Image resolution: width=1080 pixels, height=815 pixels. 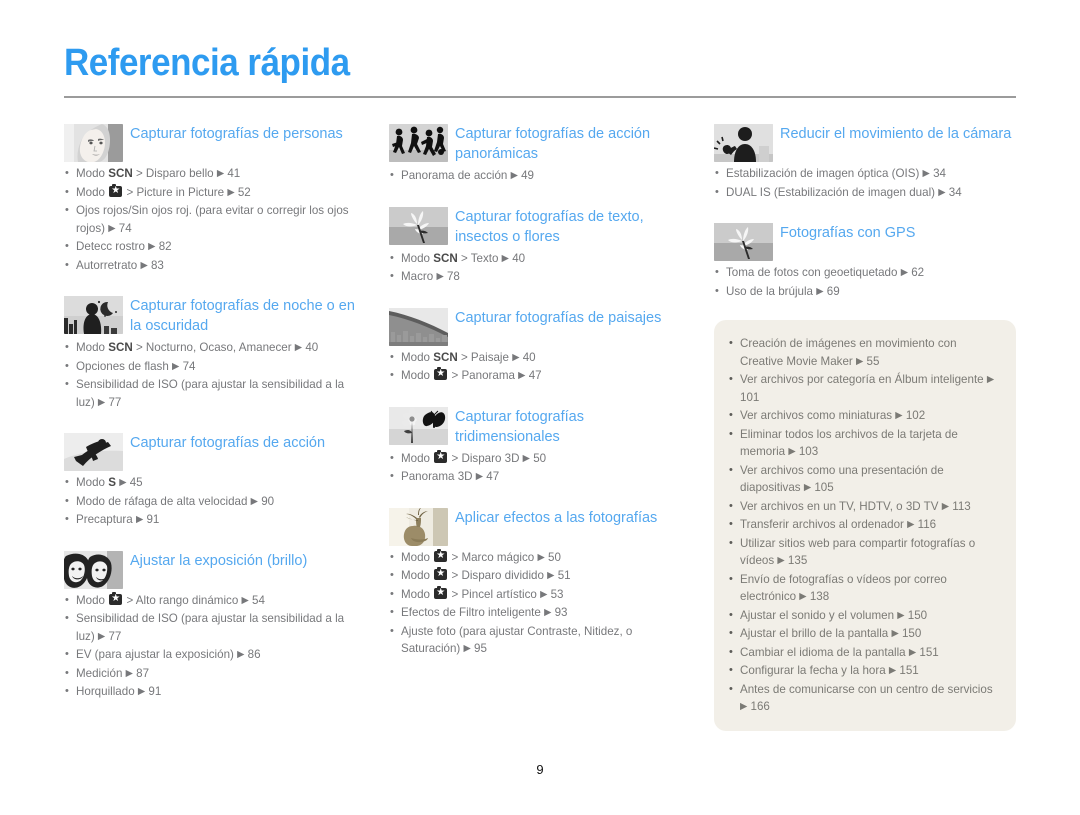 I want to click on reference-item: Cambiar el idioma de la pantalla ▶ 151, so click(x=865, y=653).